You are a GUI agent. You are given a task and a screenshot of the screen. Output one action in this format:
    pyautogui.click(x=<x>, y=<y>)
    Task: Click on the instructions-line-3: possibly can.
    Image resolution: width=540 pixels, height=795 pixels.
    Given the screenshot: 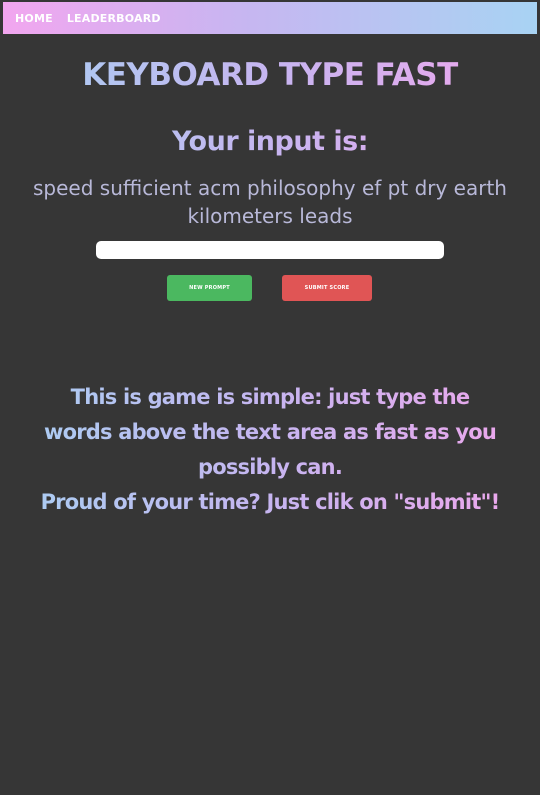 What is the action you would take?
    pyautogui.click(x=270, y=467)
    